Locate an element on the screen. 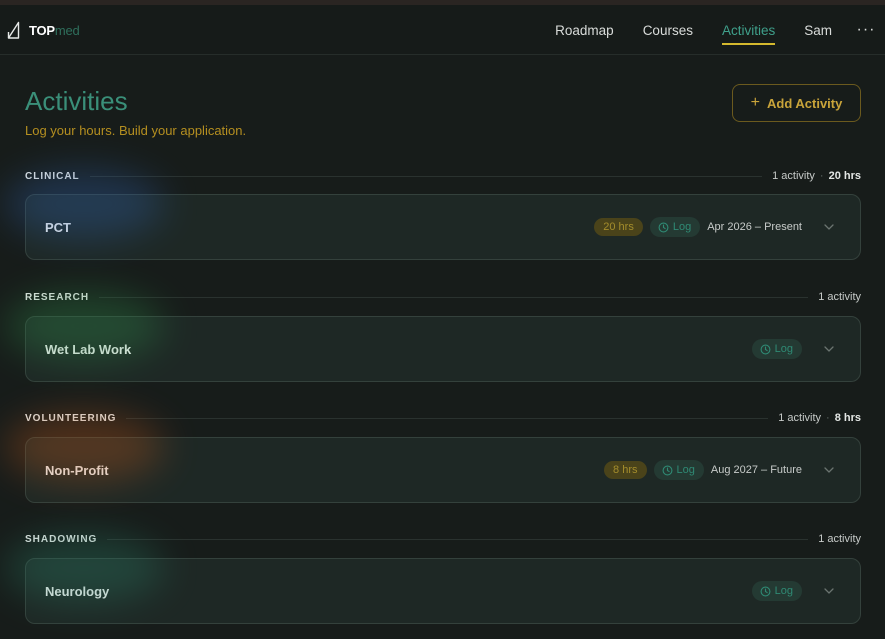 This screenshot has height=639, width=885. section-title: CLINICAL is located at coordinates (52, 176).